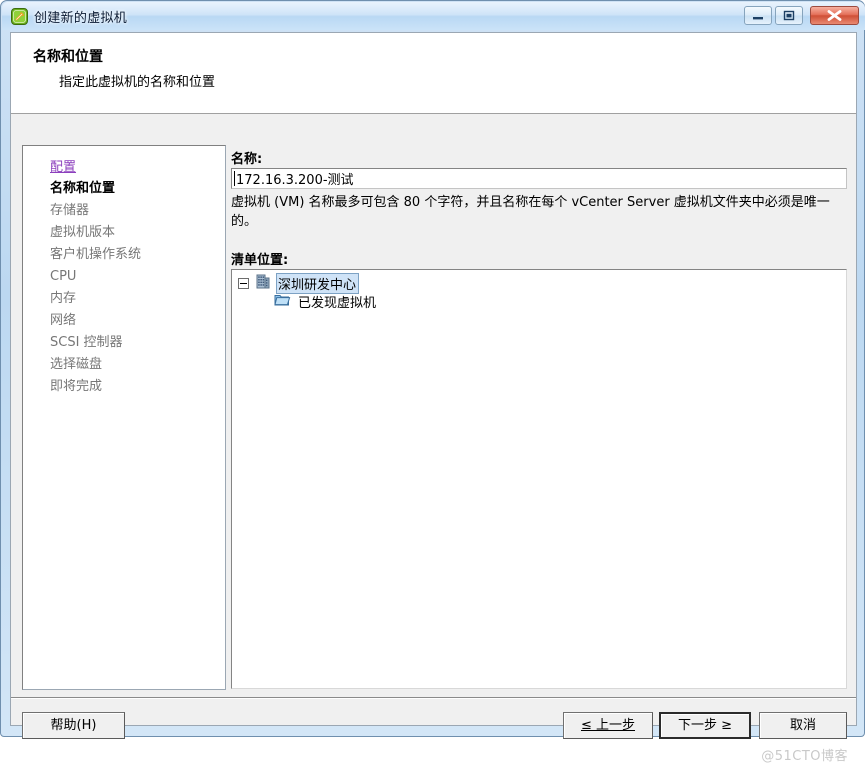 Image resolution: width=865 pixels, height=764 pixels. I want to click on close-button, so click(834, 15).